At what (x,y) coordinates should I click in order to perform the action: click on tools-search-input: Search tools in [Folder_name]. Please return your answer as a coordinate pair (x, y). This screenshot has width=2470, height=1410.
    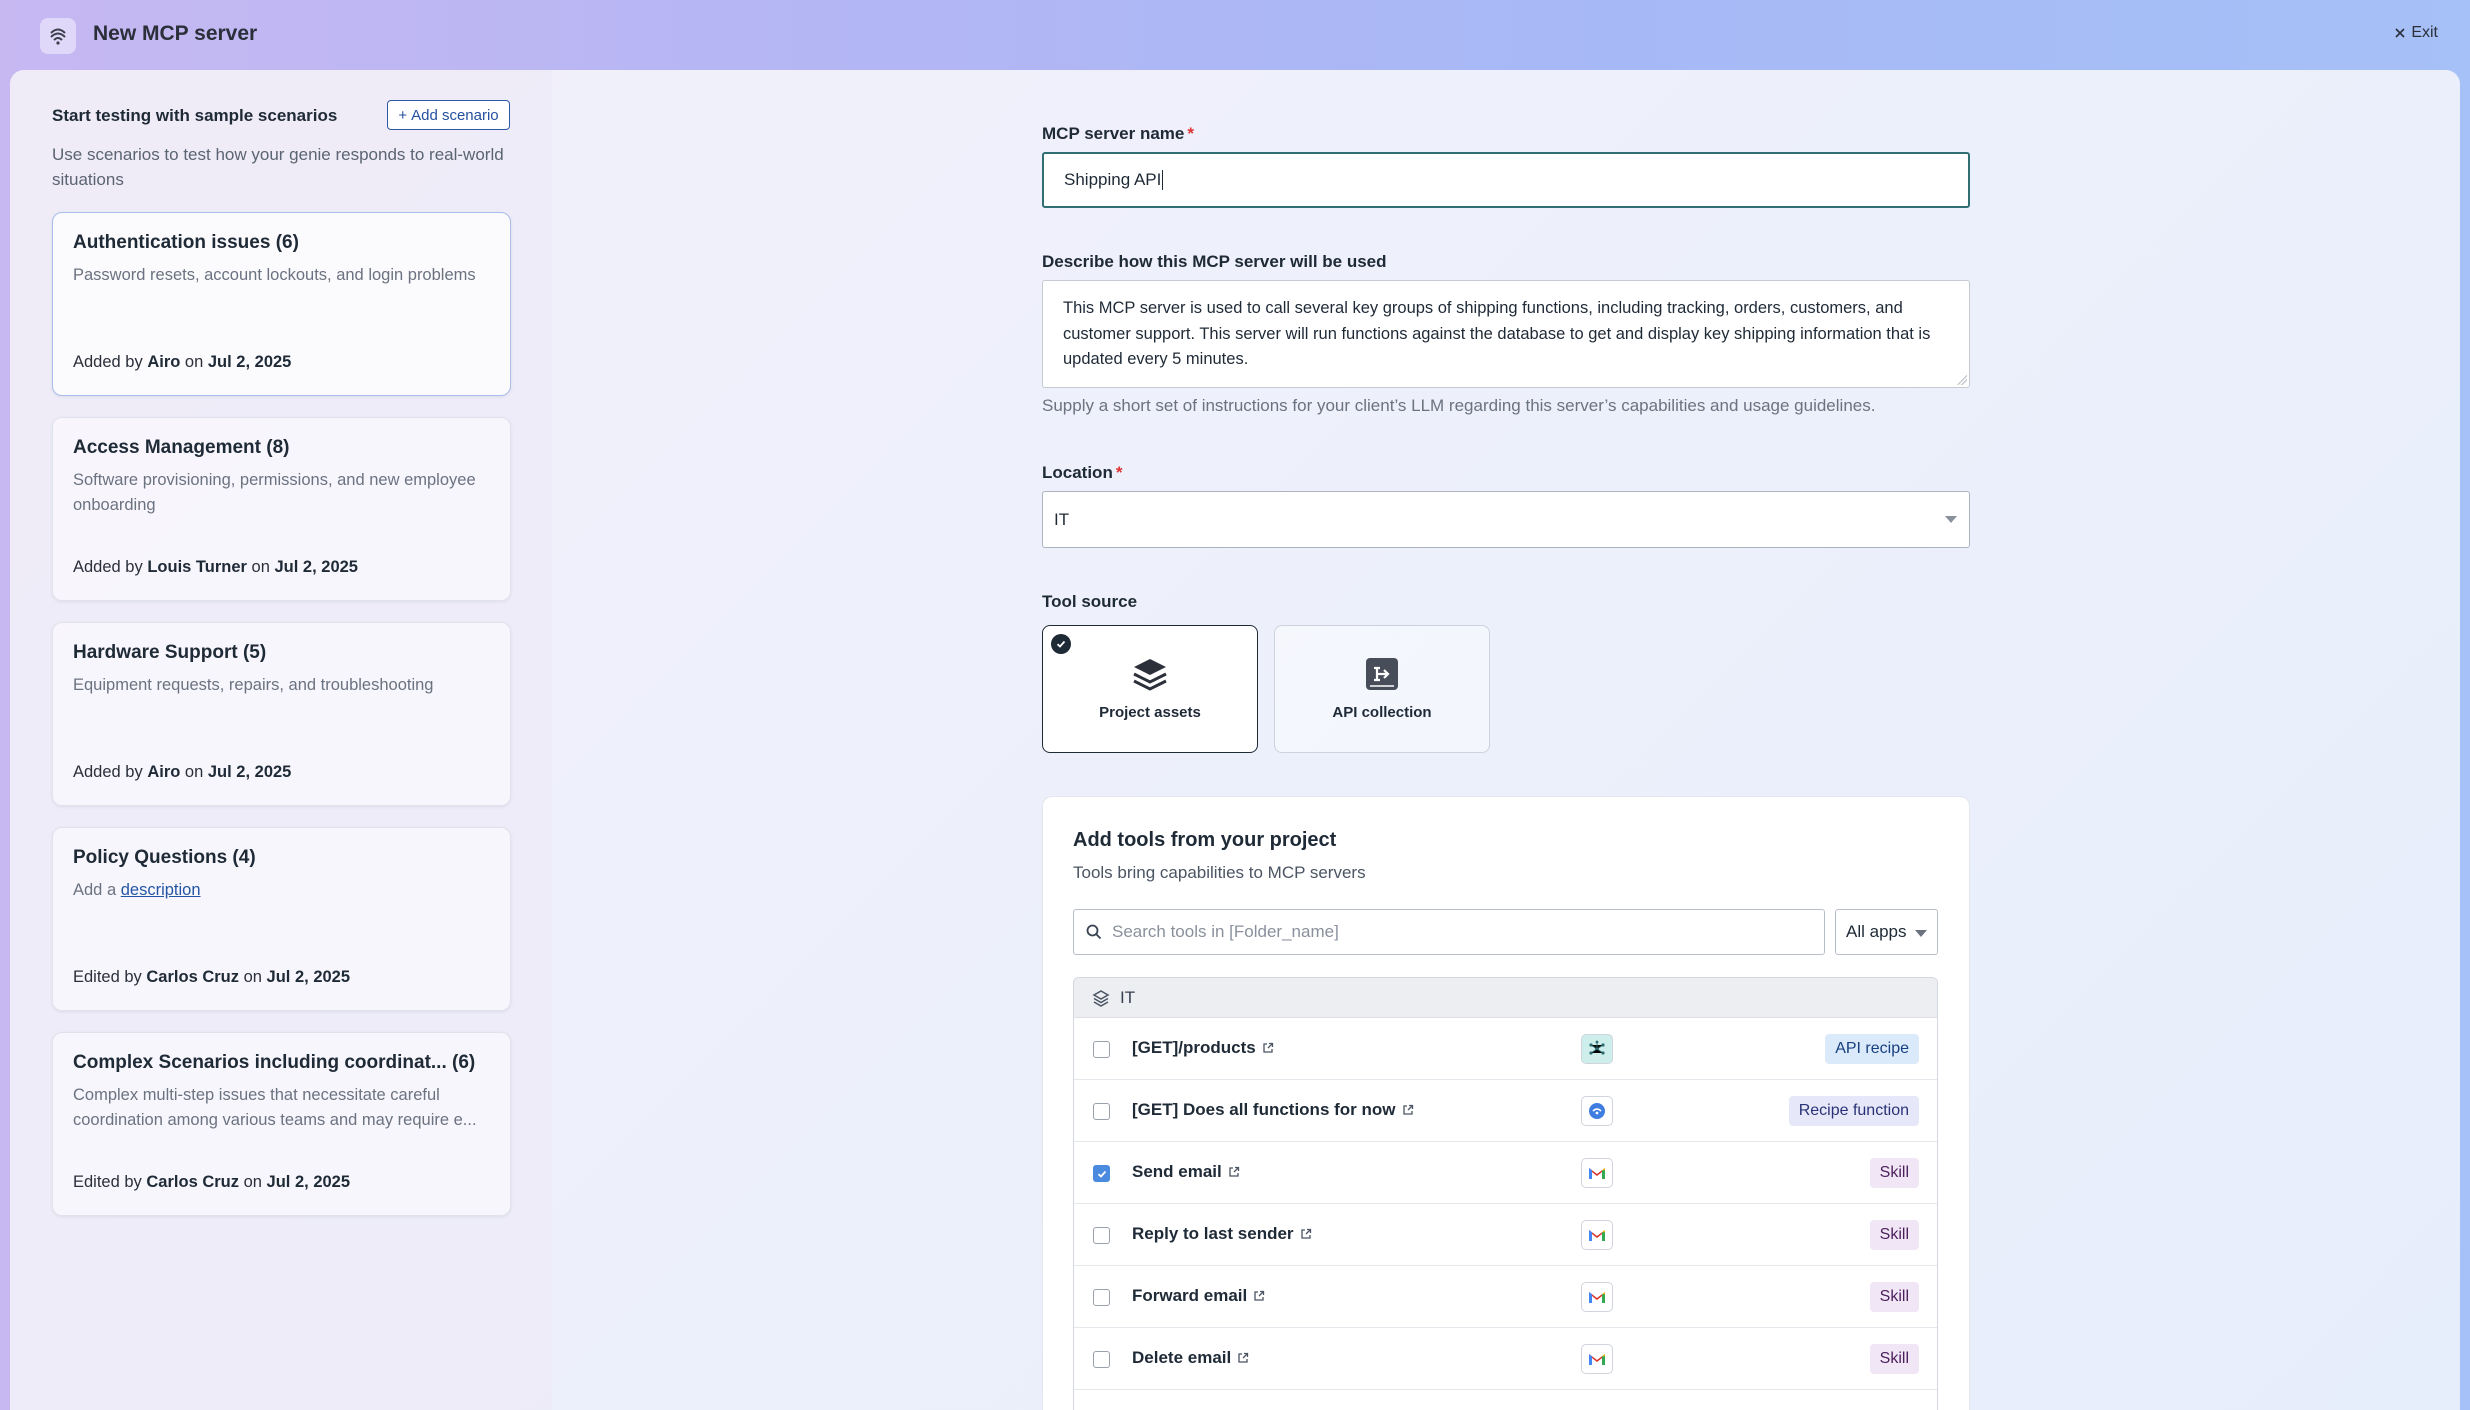
    Looking at the image, I should click on (1449, 932).